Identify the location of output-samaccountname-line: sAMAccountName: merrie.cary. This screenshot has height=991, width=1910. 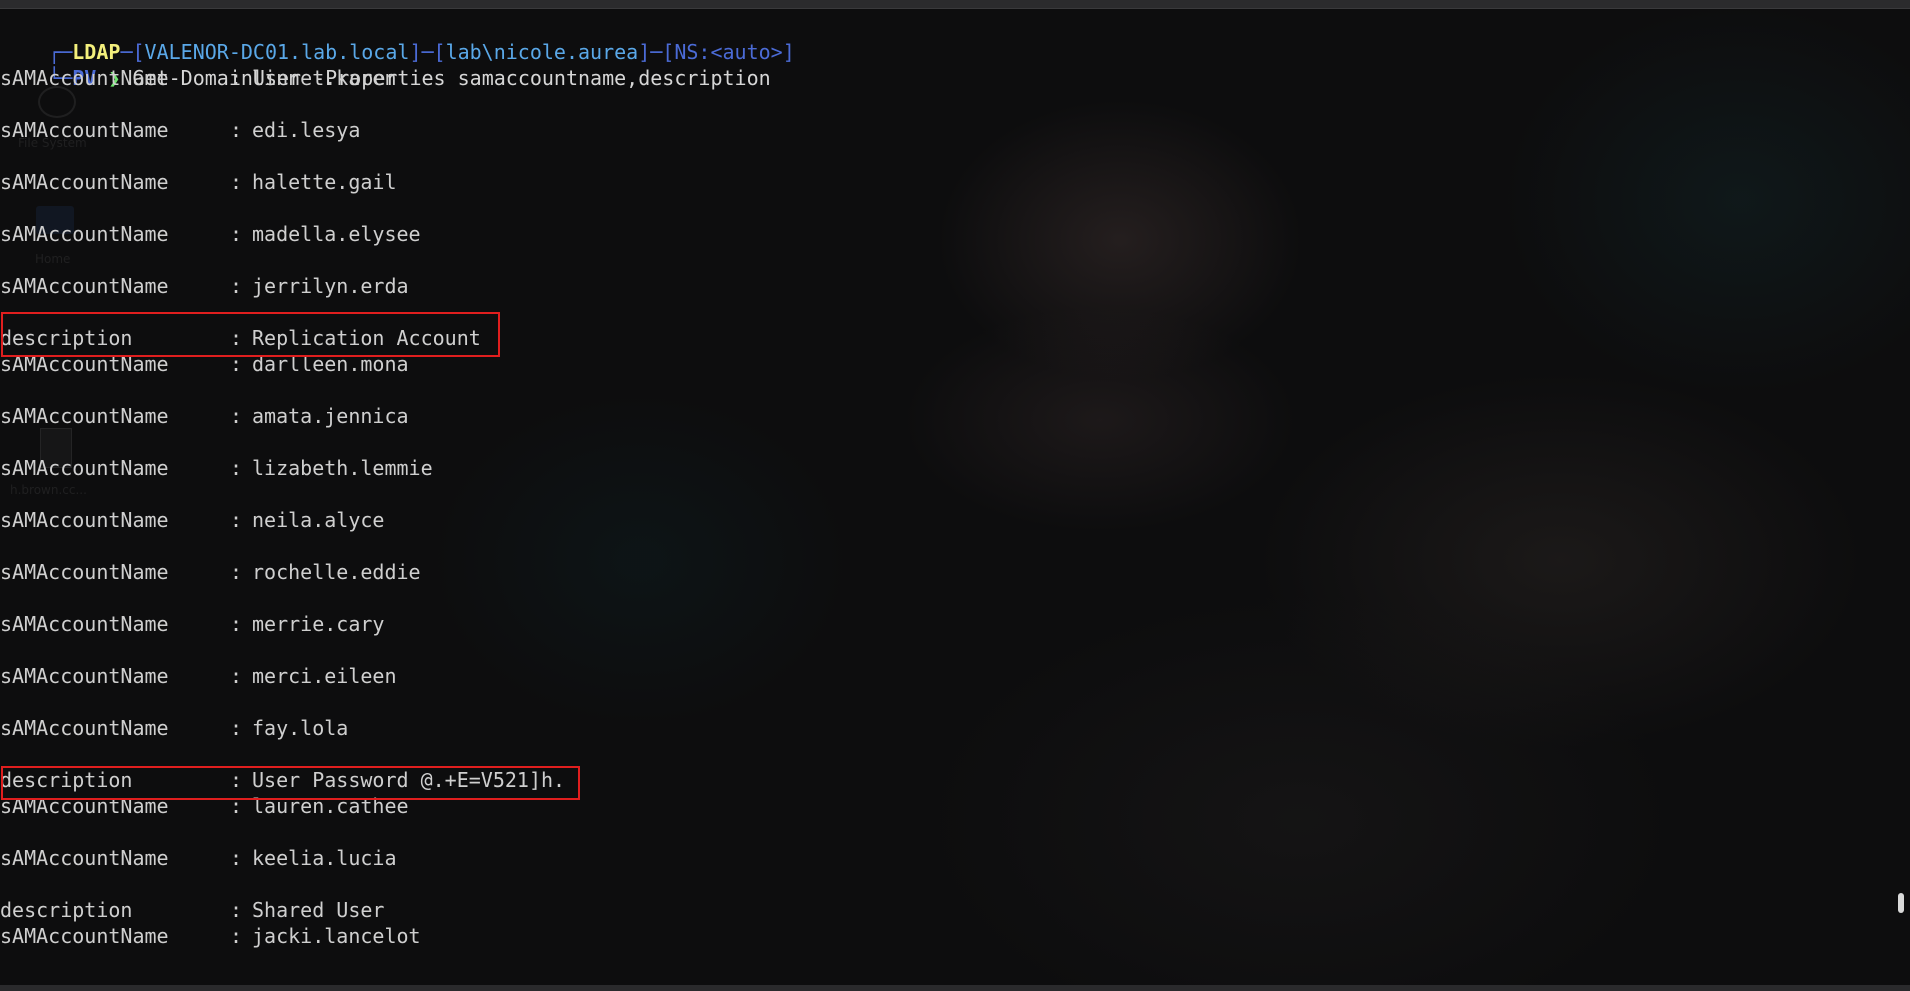
(192, 624).